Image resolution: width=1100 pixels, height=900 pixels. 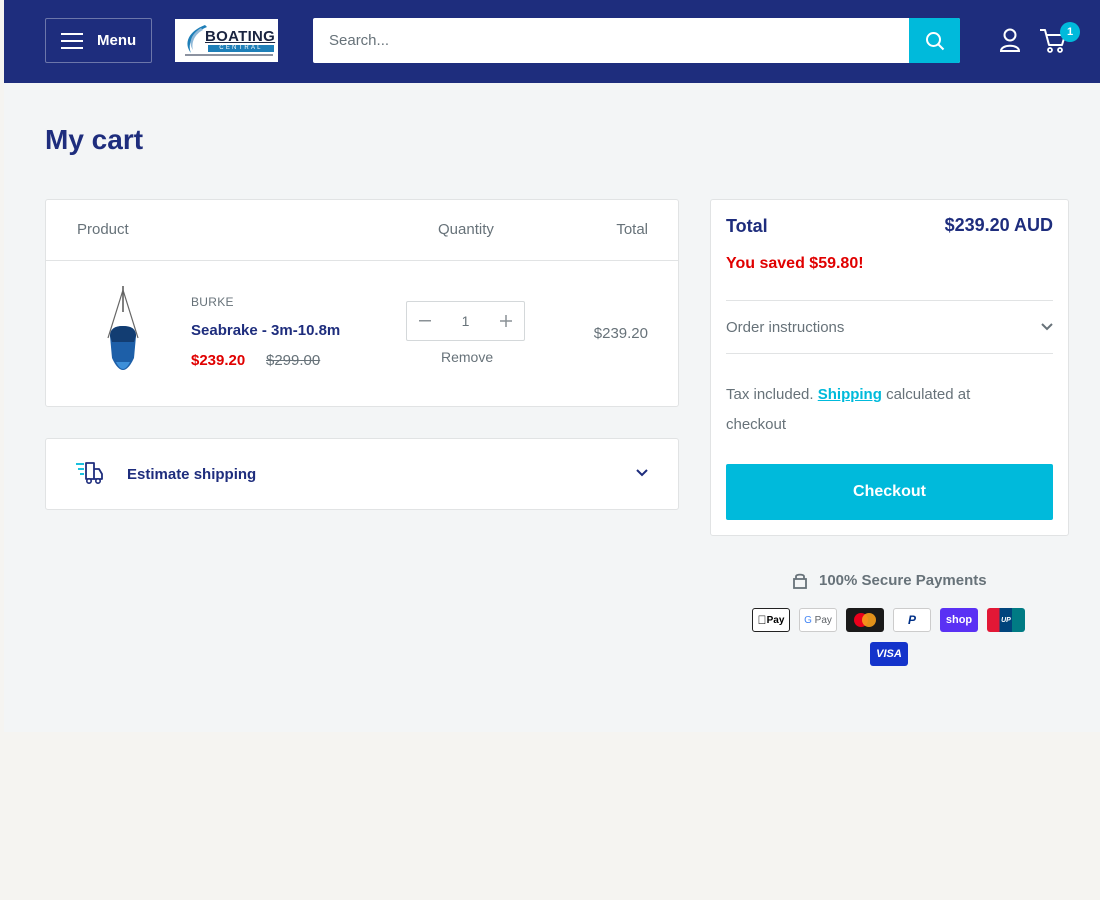 I want to click on header-quantity: Quantity, so click(x=466, y=229).